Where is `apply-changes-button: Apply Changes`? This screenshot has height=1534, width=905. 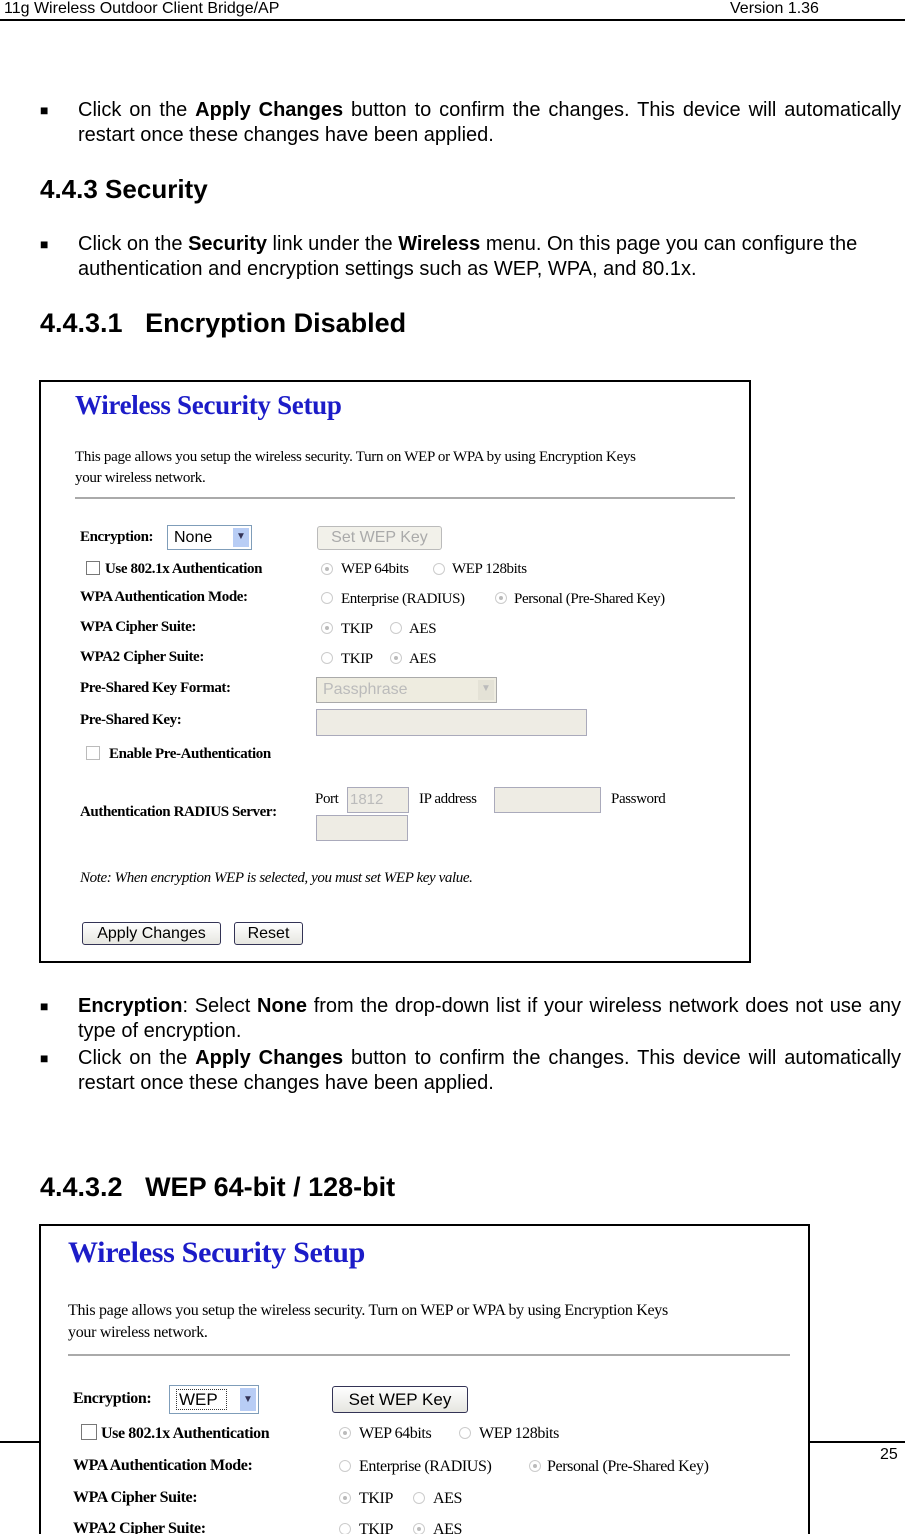 apply-changes-button: Apply Changes is located at coordinates (151, 933).